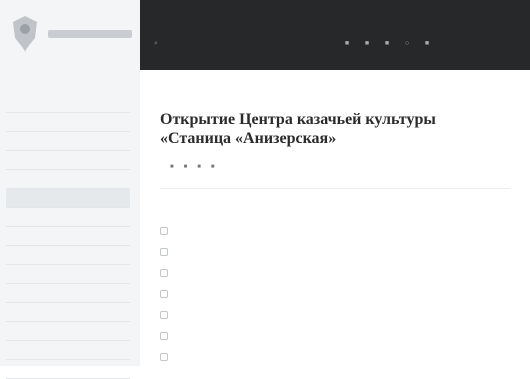 The height and width of the screenshot is (379, 530). I want to click on calendar-icon, so click(164, 230).